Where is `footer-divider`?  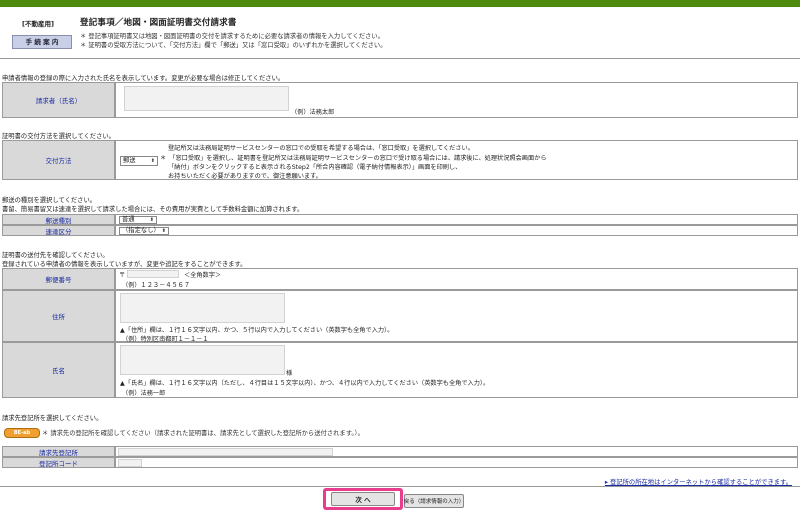 footer-divider is located at coordinates (400, 486).